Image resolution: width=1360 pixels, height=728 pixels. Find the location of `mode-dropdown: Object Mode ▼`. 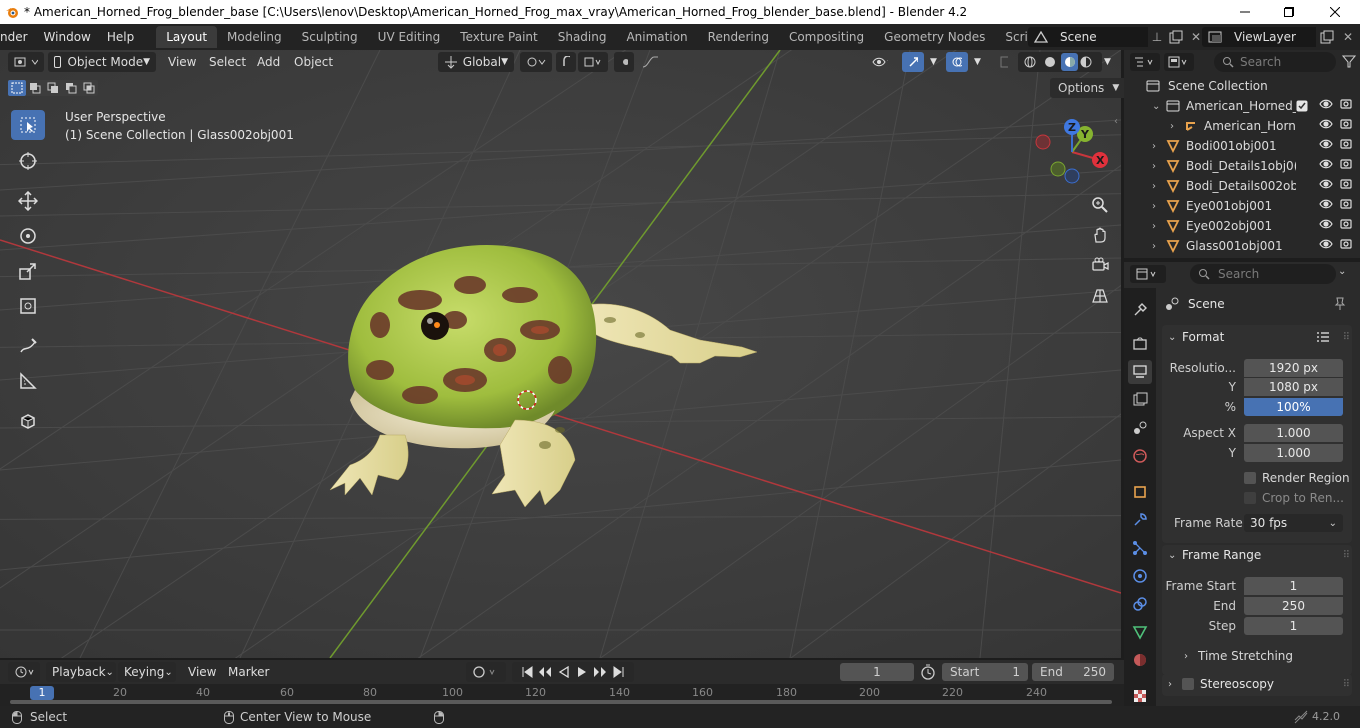

mode-dropdown: Object Mode ▼ is located at coordinates (102, 62).